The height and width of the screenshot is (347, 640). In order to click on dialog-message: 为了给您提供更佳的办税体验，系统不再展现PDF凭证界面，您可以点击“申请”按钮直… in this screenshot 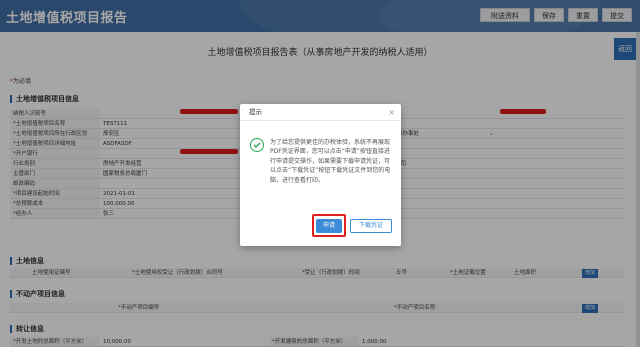, I will do `click(330, 161)`.